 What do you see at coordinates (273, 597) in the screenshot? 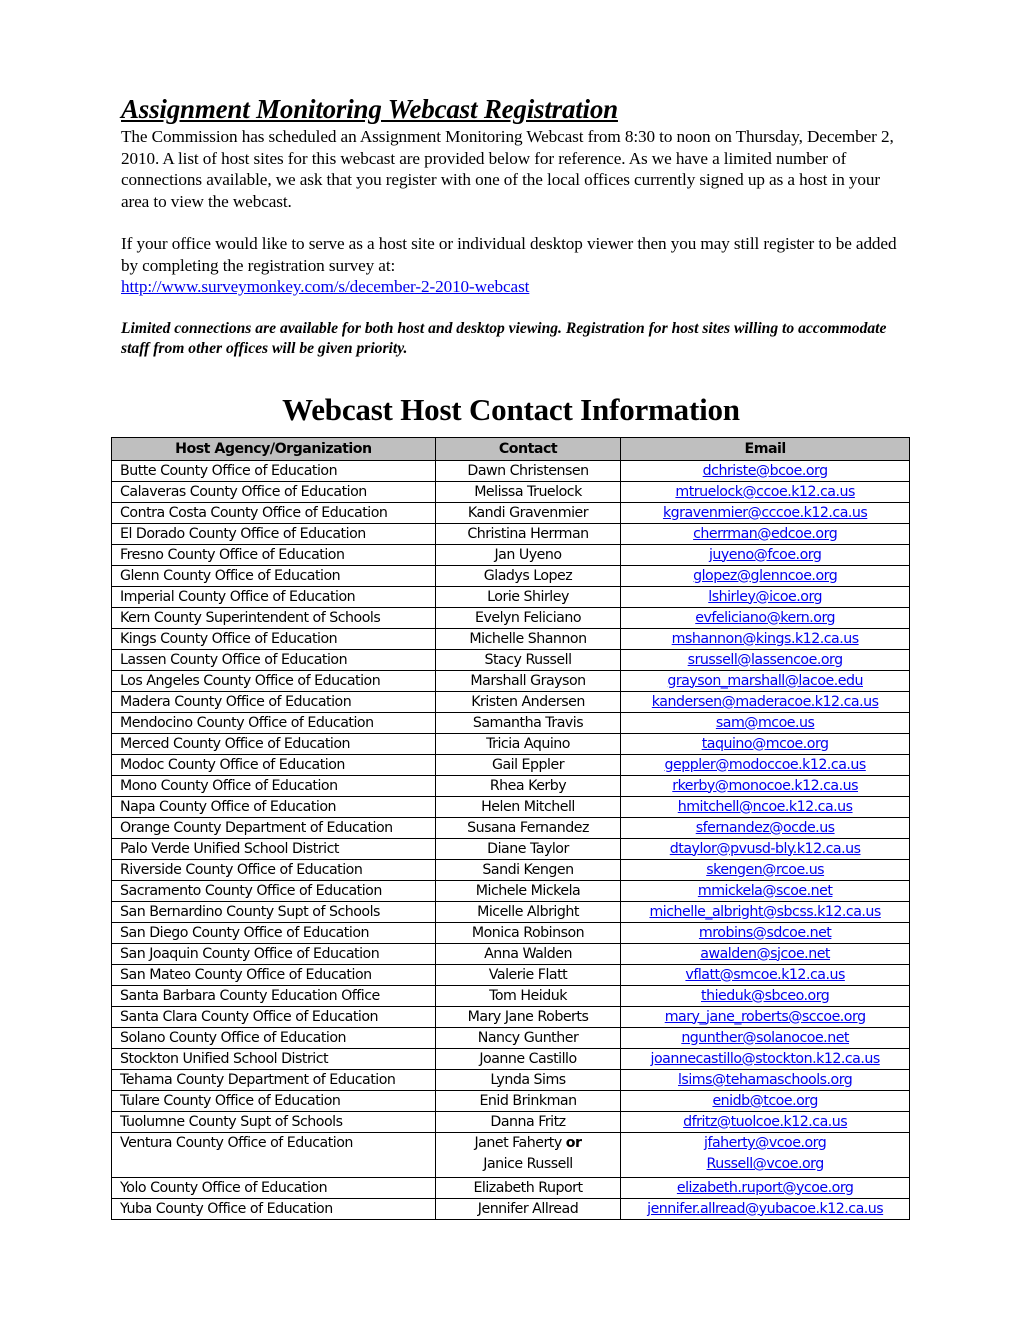
I see `agency-cell: Imperial County Office of Education` at bounding box center [273, 597].